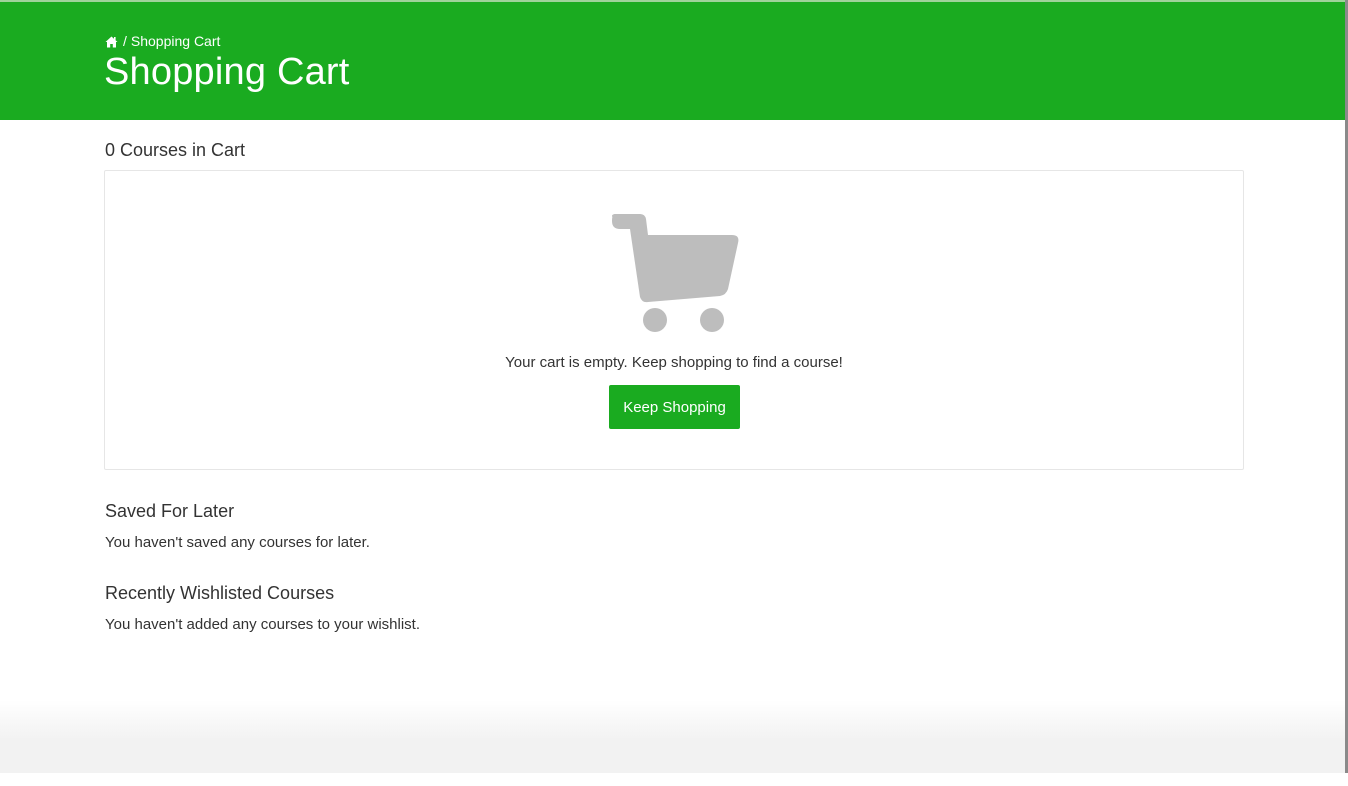 This screenshot has width=1348, height=786. What do you see at coordinates (237, 542) in the screenshot?
I see `saved-for-later-message: You haven't saved any courses for later.` at bounding box center [237, 542].